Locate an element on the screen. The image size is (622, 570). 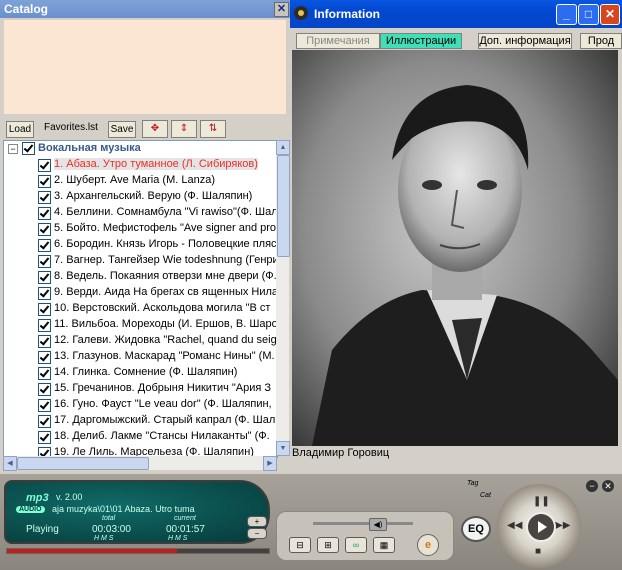
vertical-scroll-thumb is located at coordinates (283, 206).